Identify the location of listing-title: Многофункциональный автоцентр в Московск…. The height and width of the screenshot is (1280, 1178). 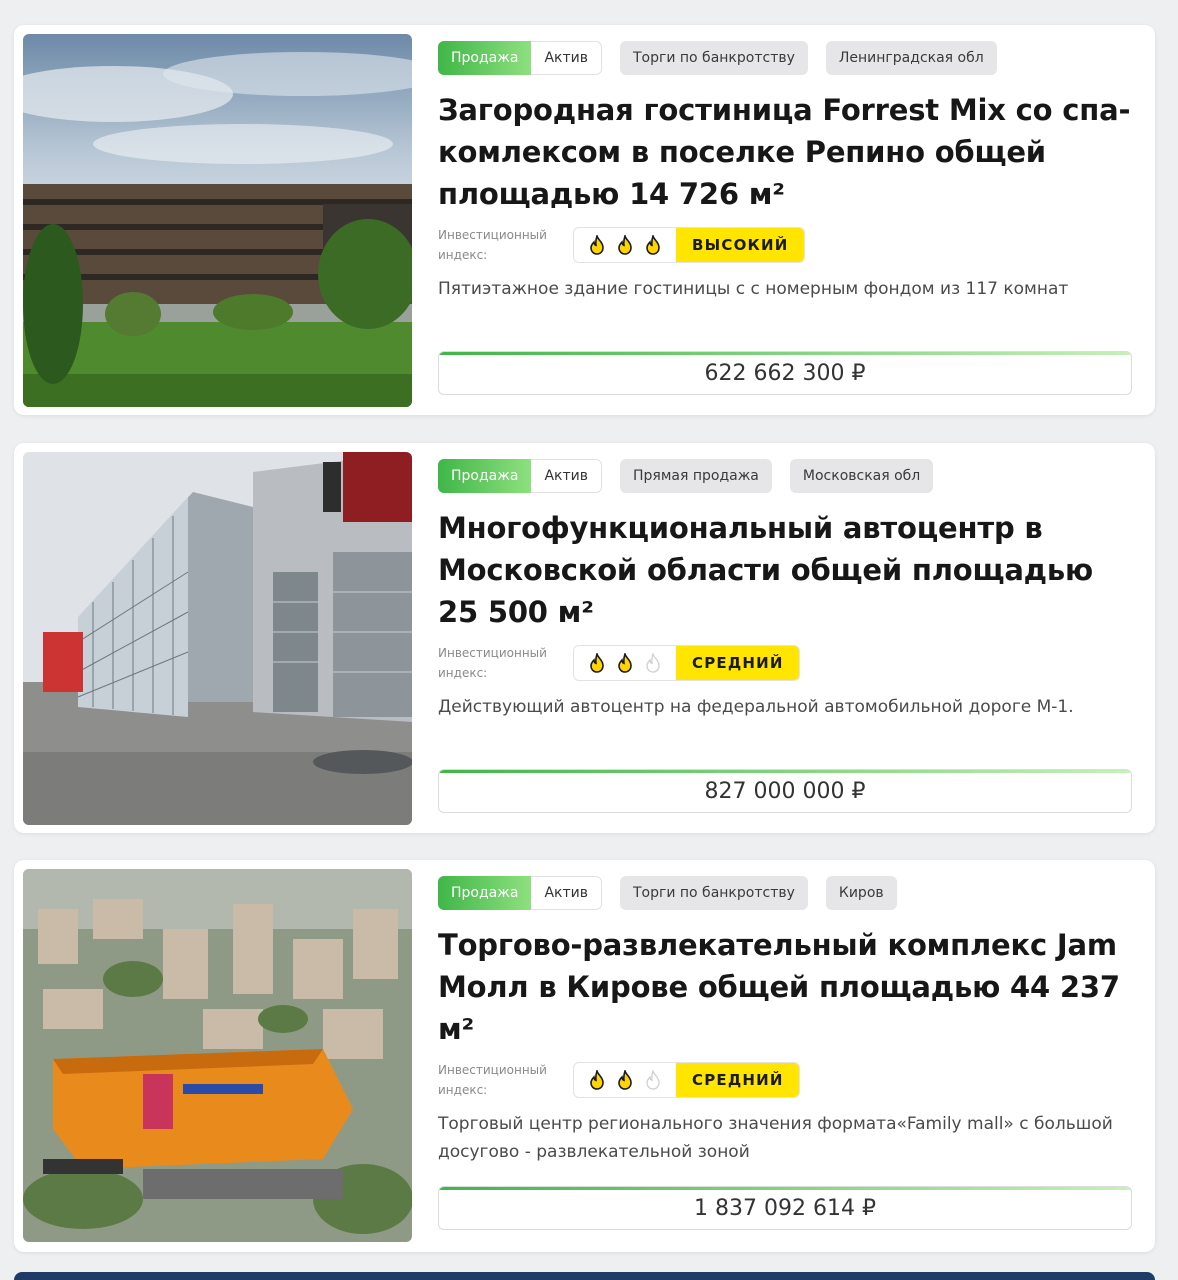
(785, 570).